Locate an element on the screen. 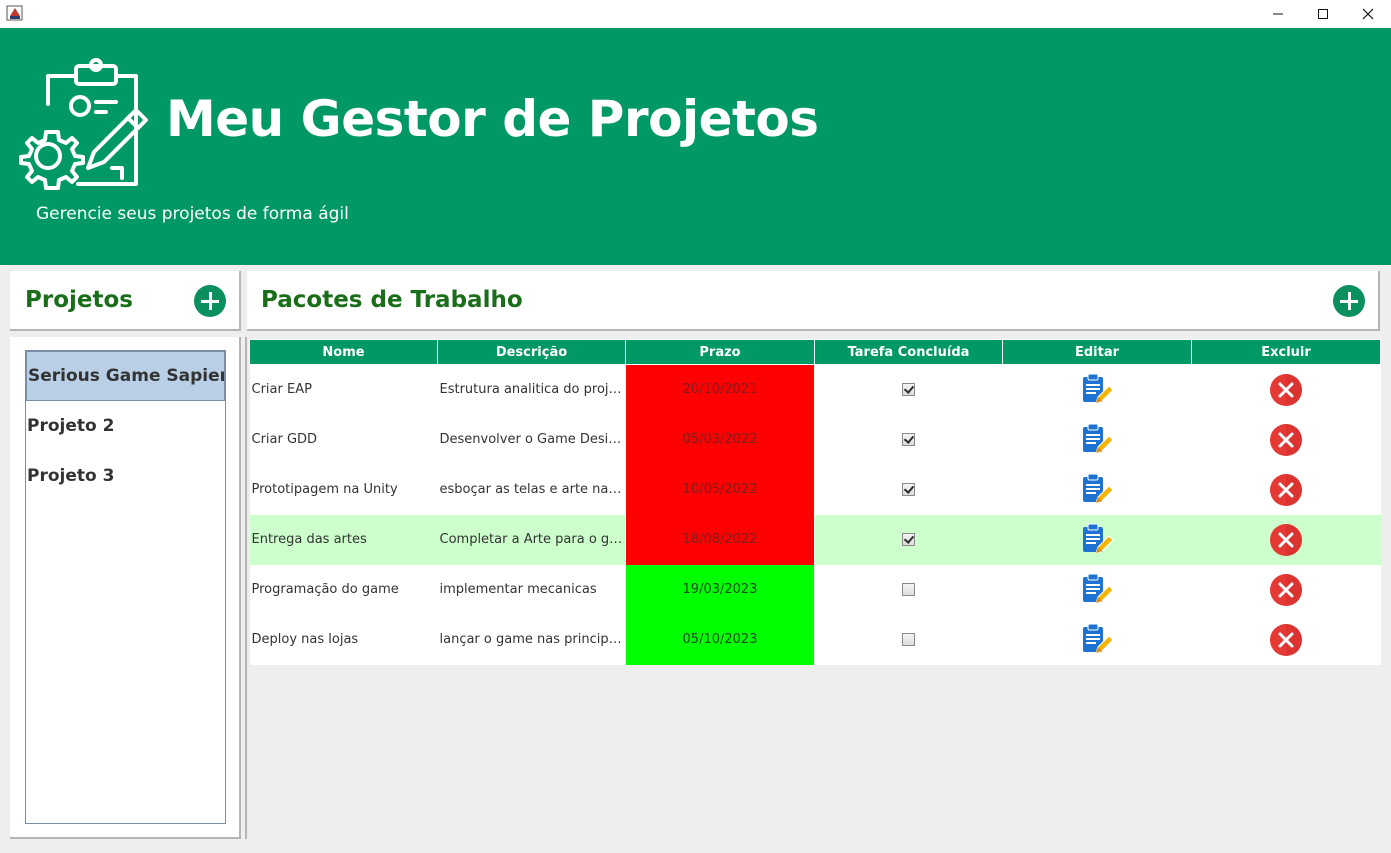  cell-deadline: 19/03/2023 is located at coordinates (720, 589).